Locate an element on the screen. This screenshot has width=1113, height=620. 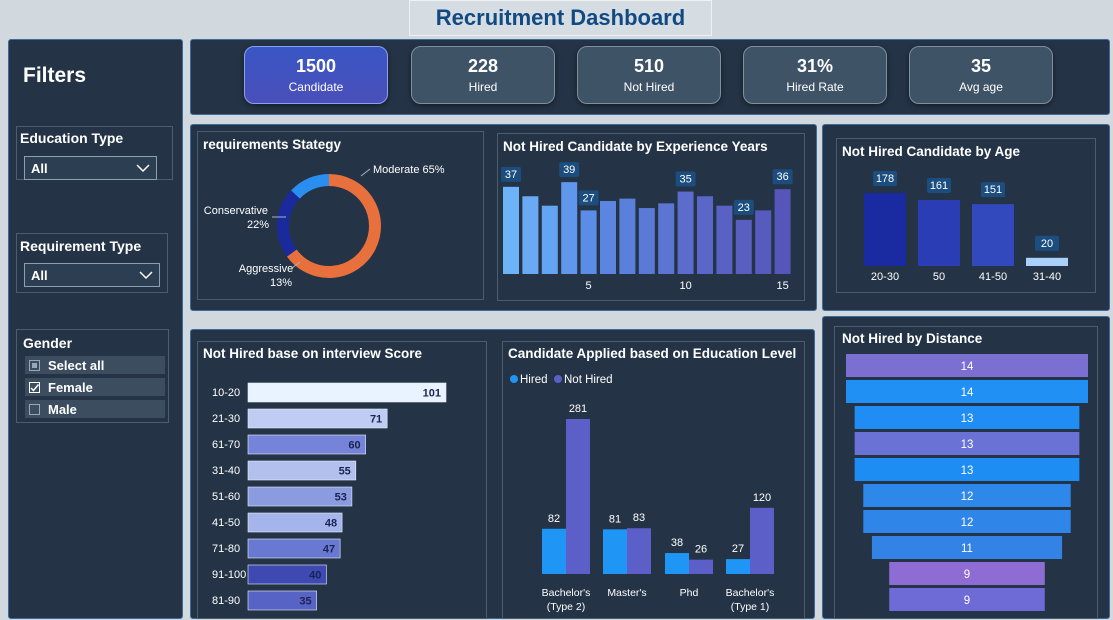
interview-data-label: 101 is located at coordinates (432, 394).